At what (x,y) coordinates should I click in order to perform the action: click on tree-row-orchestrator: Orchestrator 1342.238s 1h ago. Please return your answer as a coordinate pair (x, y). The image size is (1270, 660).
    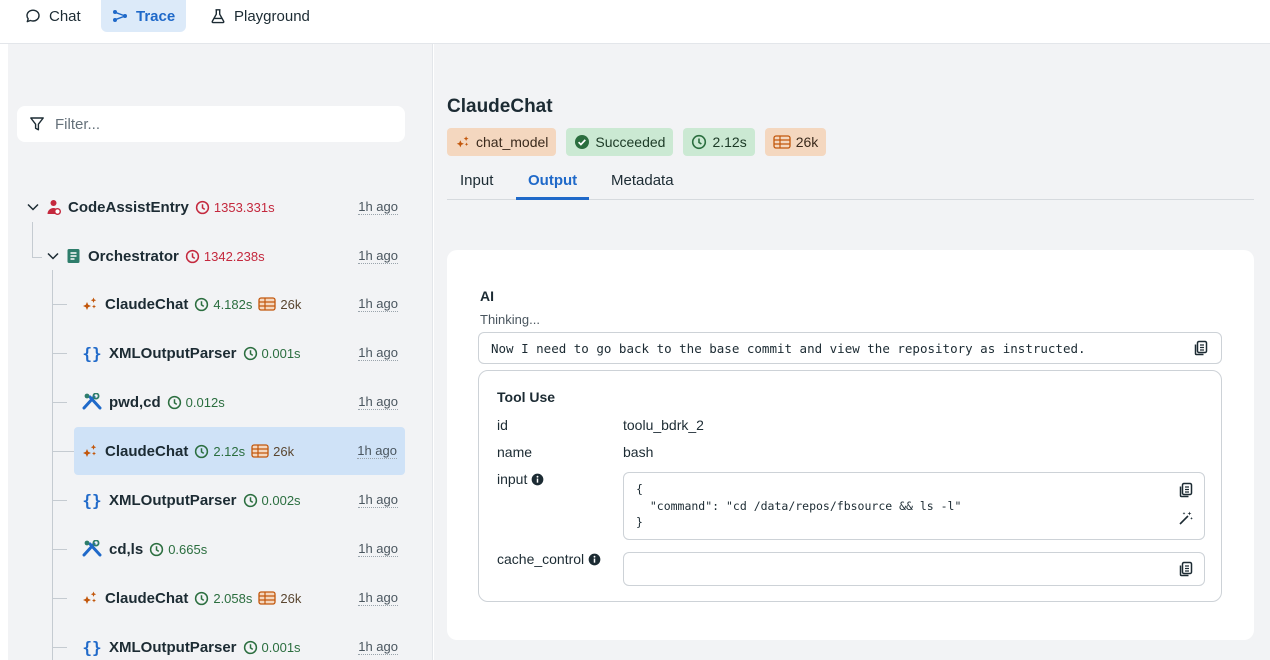
    Looking at the image, I should click on (226, 256).